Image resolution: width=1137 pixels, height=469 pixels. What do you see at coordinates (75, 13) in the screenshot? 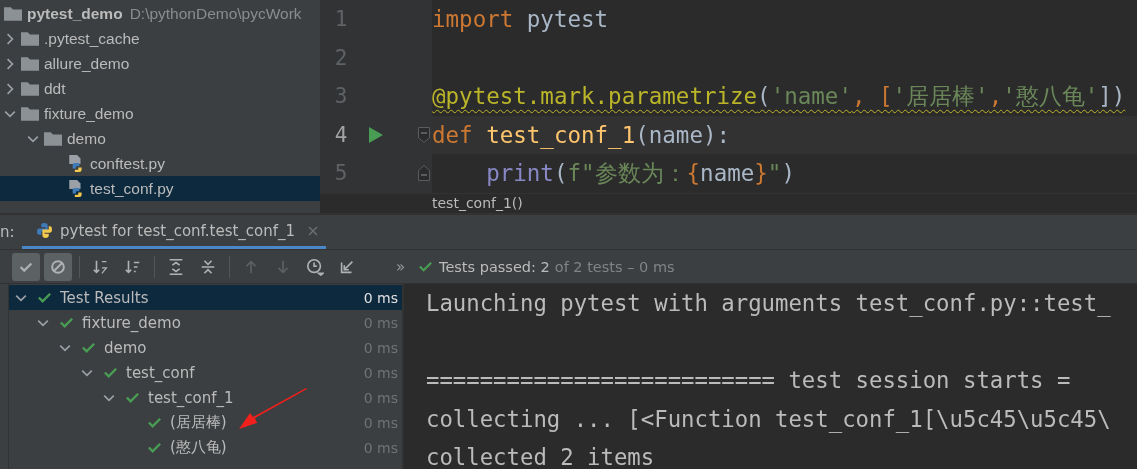
I see `project-name: pytest_demo` at bounding box center [75, 13].